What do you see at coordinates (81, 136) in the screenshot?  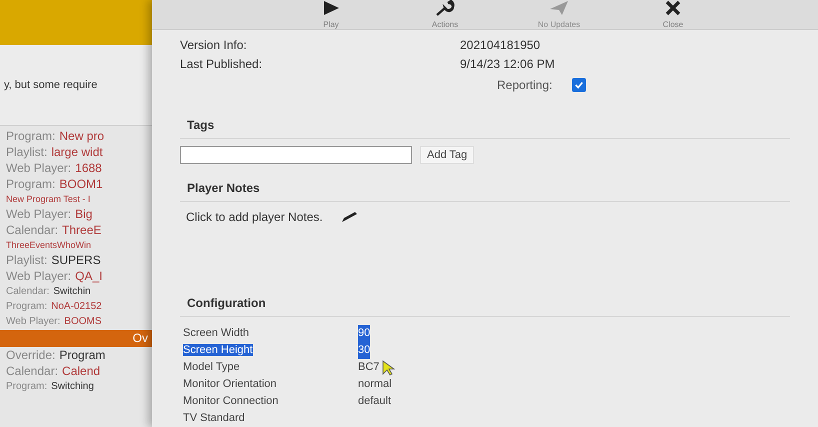 I see `entry-value: New pro` at bounding box center [81, 136].